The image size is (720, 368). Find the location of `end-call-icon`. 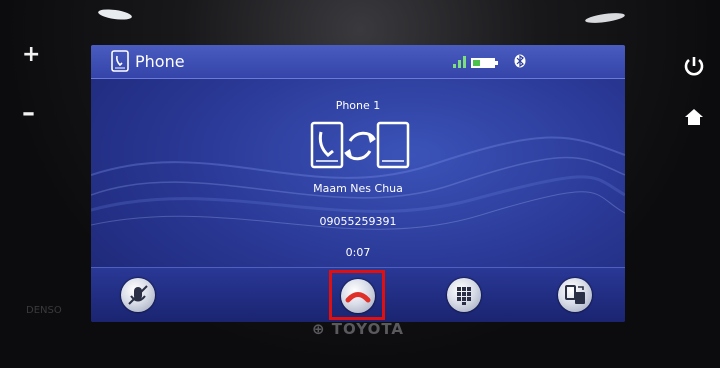

end-call-icon is located at coordinates (358, 297).